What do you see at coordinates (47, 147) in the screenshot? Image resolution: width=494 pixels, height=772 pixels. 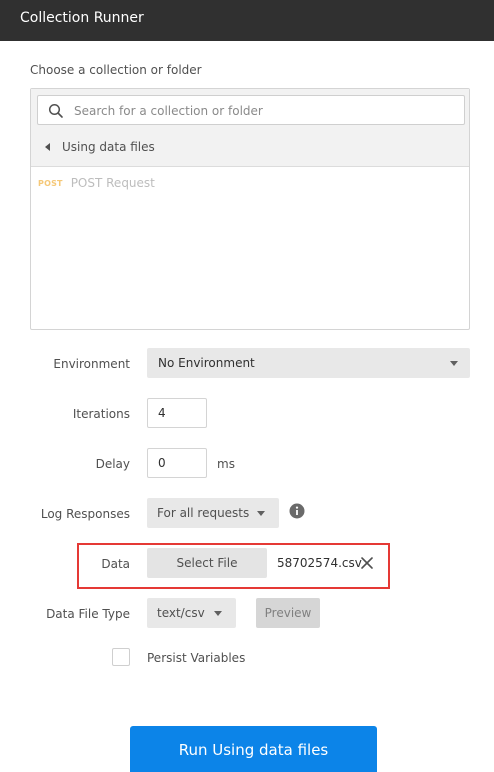 I see `back-arrow-icon` at bounding box center [47, 147].